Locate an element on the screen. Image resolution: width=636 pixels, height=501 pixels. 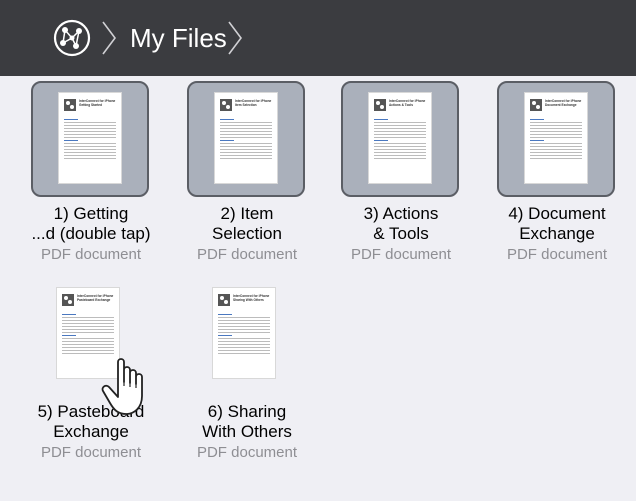
file-name-line: With Others is located at coordinates (247, 431).